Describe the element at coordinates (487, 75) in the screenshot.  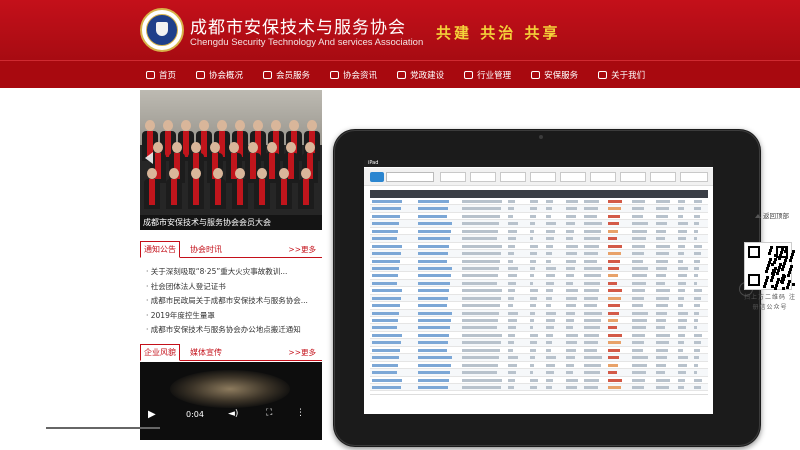
I see `nav-item-industry: 行业管理` at that location.